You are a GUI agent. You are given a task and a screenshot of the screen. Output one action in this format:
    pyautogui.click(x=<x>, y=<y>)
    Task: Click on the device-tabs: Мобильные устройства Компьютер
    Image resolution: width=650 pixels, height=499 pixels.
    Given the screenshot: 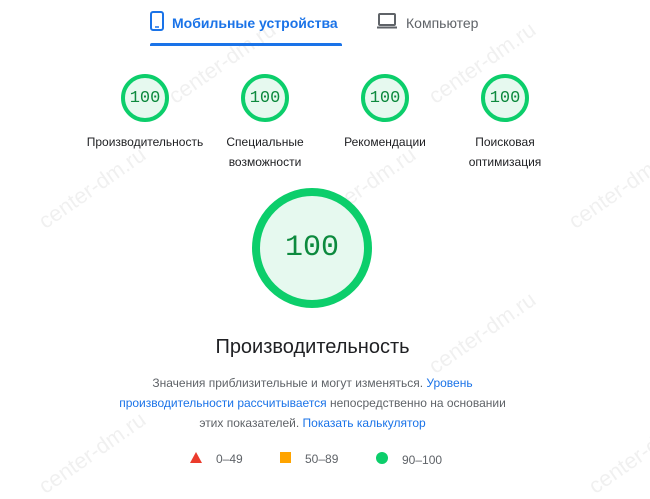 What is the action you would take?
    pyautogui.click(x=325, y=23)
    